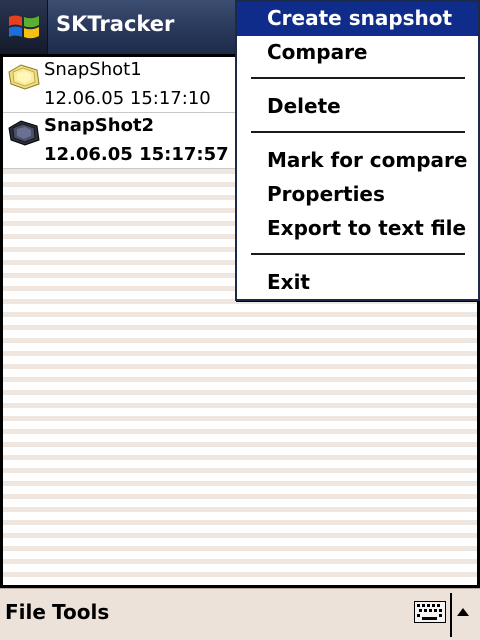 The image size is (480, 640). What do you see at coordinates (357, 19) in the screenshot?
I see `menu-item-create-snapshot: Create snapshot` at bounding box center [357, 19].